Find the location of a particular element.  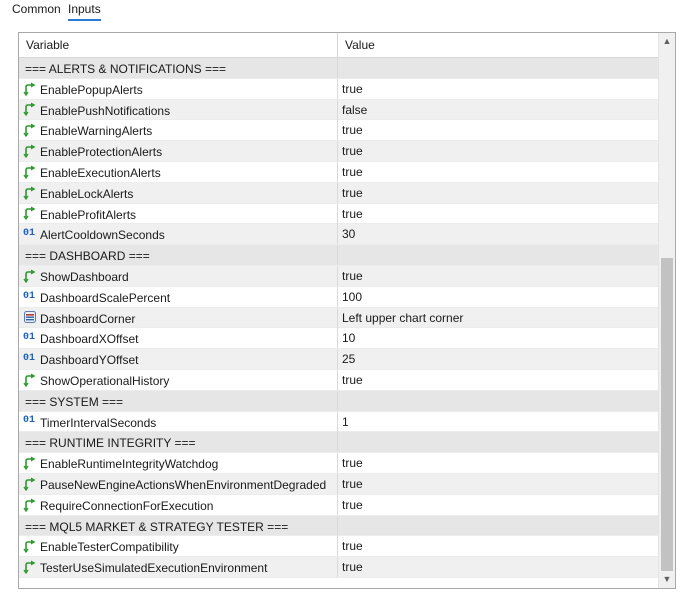

parameter-row: ShowOperationalHistory true is located at coordinates (338, 380).